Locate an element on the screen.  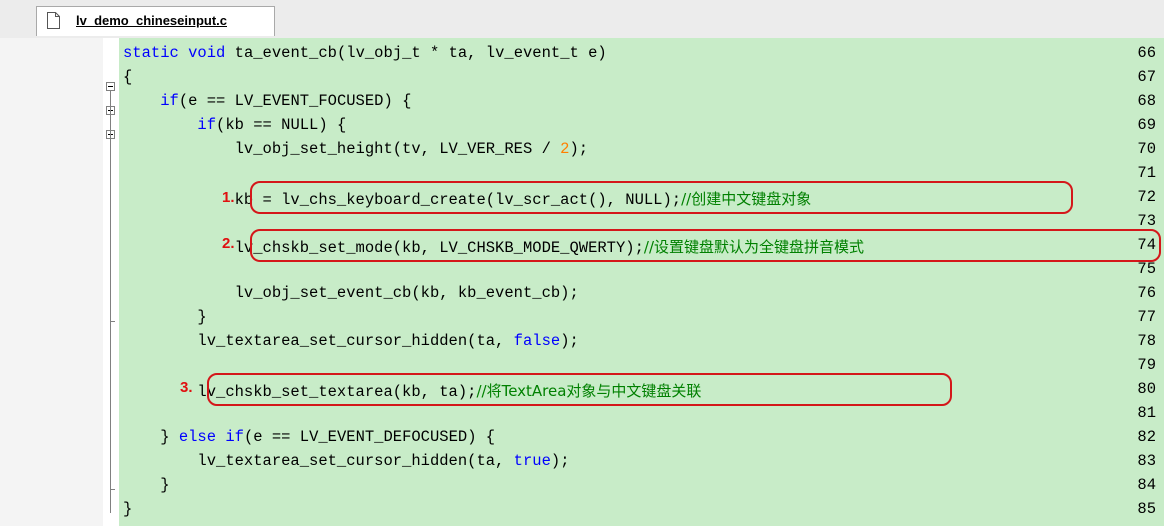
line-number: 77 is located at coordinates (1146, 317).